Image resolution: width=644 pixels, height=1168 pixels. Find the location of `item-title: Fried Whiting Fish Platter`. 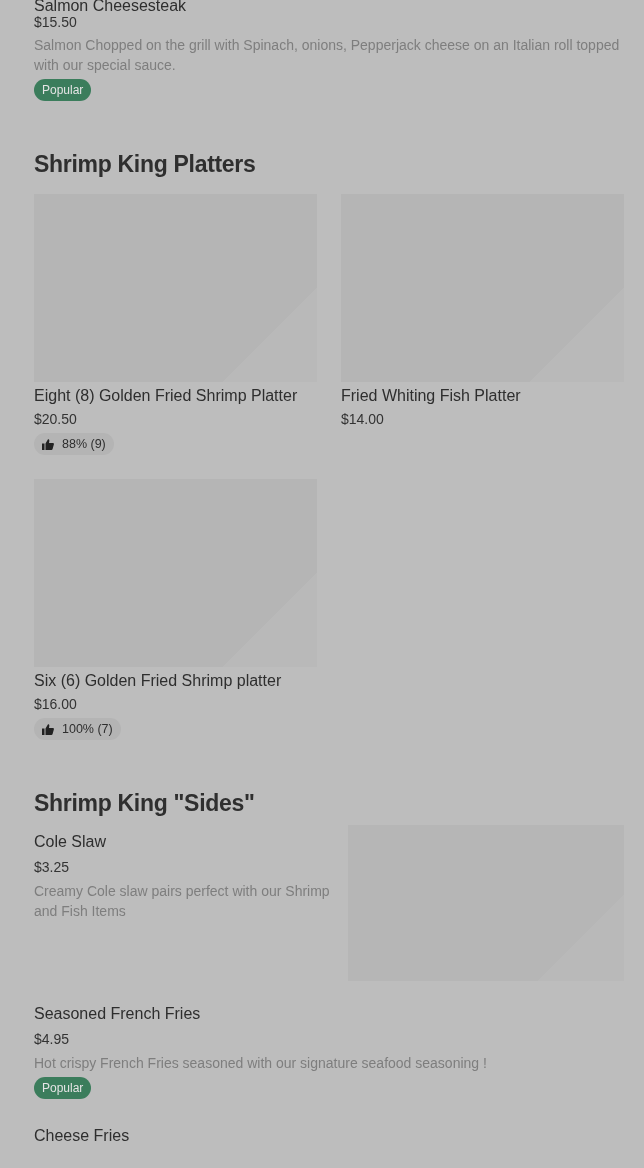

item-title: Fried Whiting Fish Platter is located at coordinates (482, 396).